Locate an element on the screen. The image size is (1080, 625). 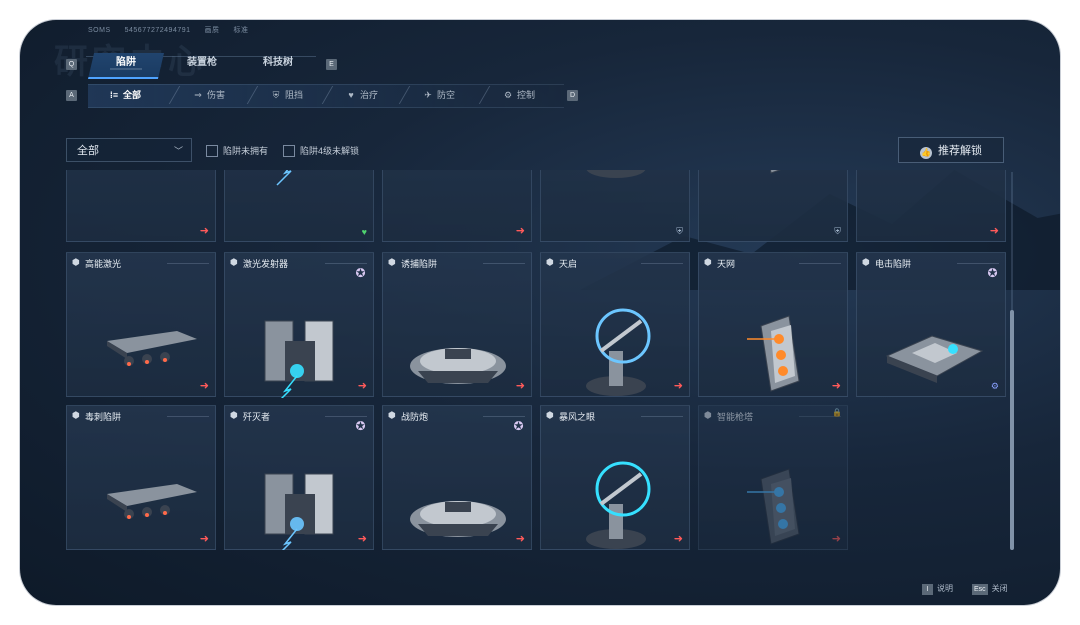
main-tab: 装置枪 is located at coordinates (202, 65).